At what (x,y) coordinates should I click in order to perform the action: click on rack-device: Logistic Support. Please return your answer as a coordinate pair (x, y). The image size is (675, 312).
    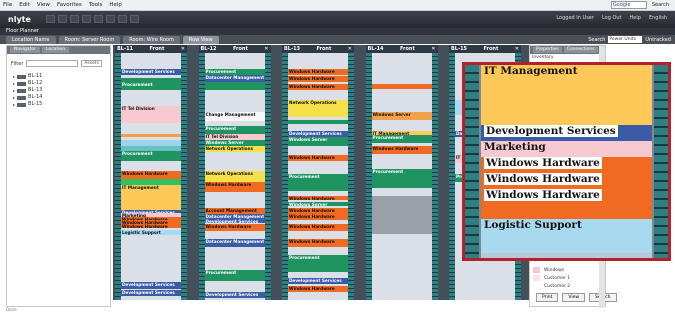
    Looking at the image, I should click on (151, 232).